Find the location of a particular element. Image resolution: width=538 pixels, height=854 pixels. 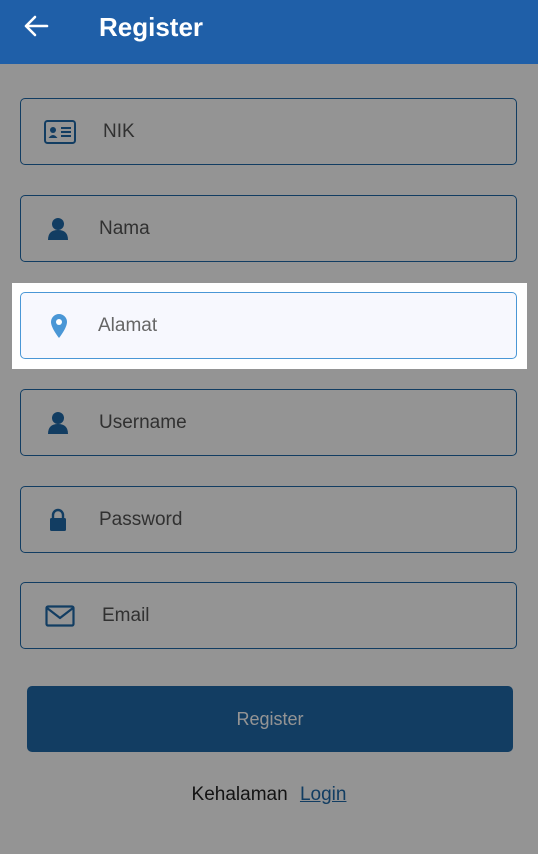

location-pin-icon is located at coordinates (59, 326).